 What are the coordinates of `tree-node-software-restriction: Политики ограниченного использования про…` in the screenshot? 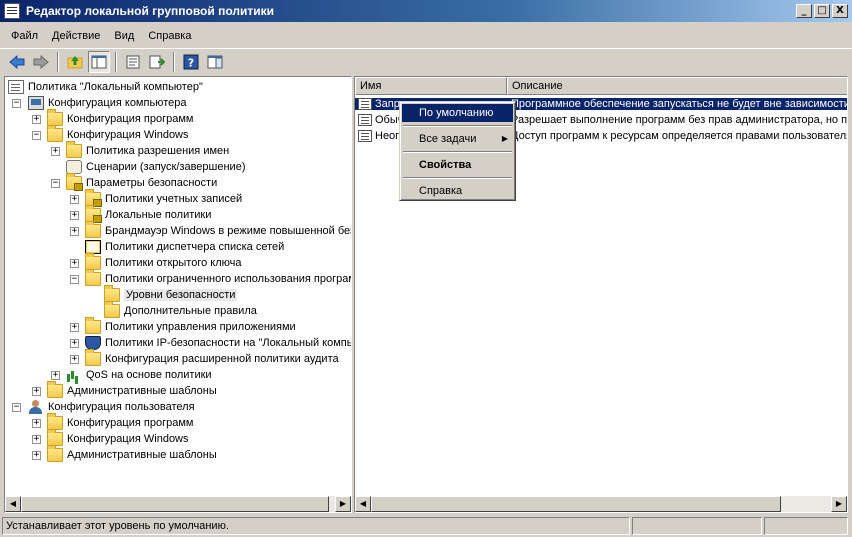 It's located at (218, 278).